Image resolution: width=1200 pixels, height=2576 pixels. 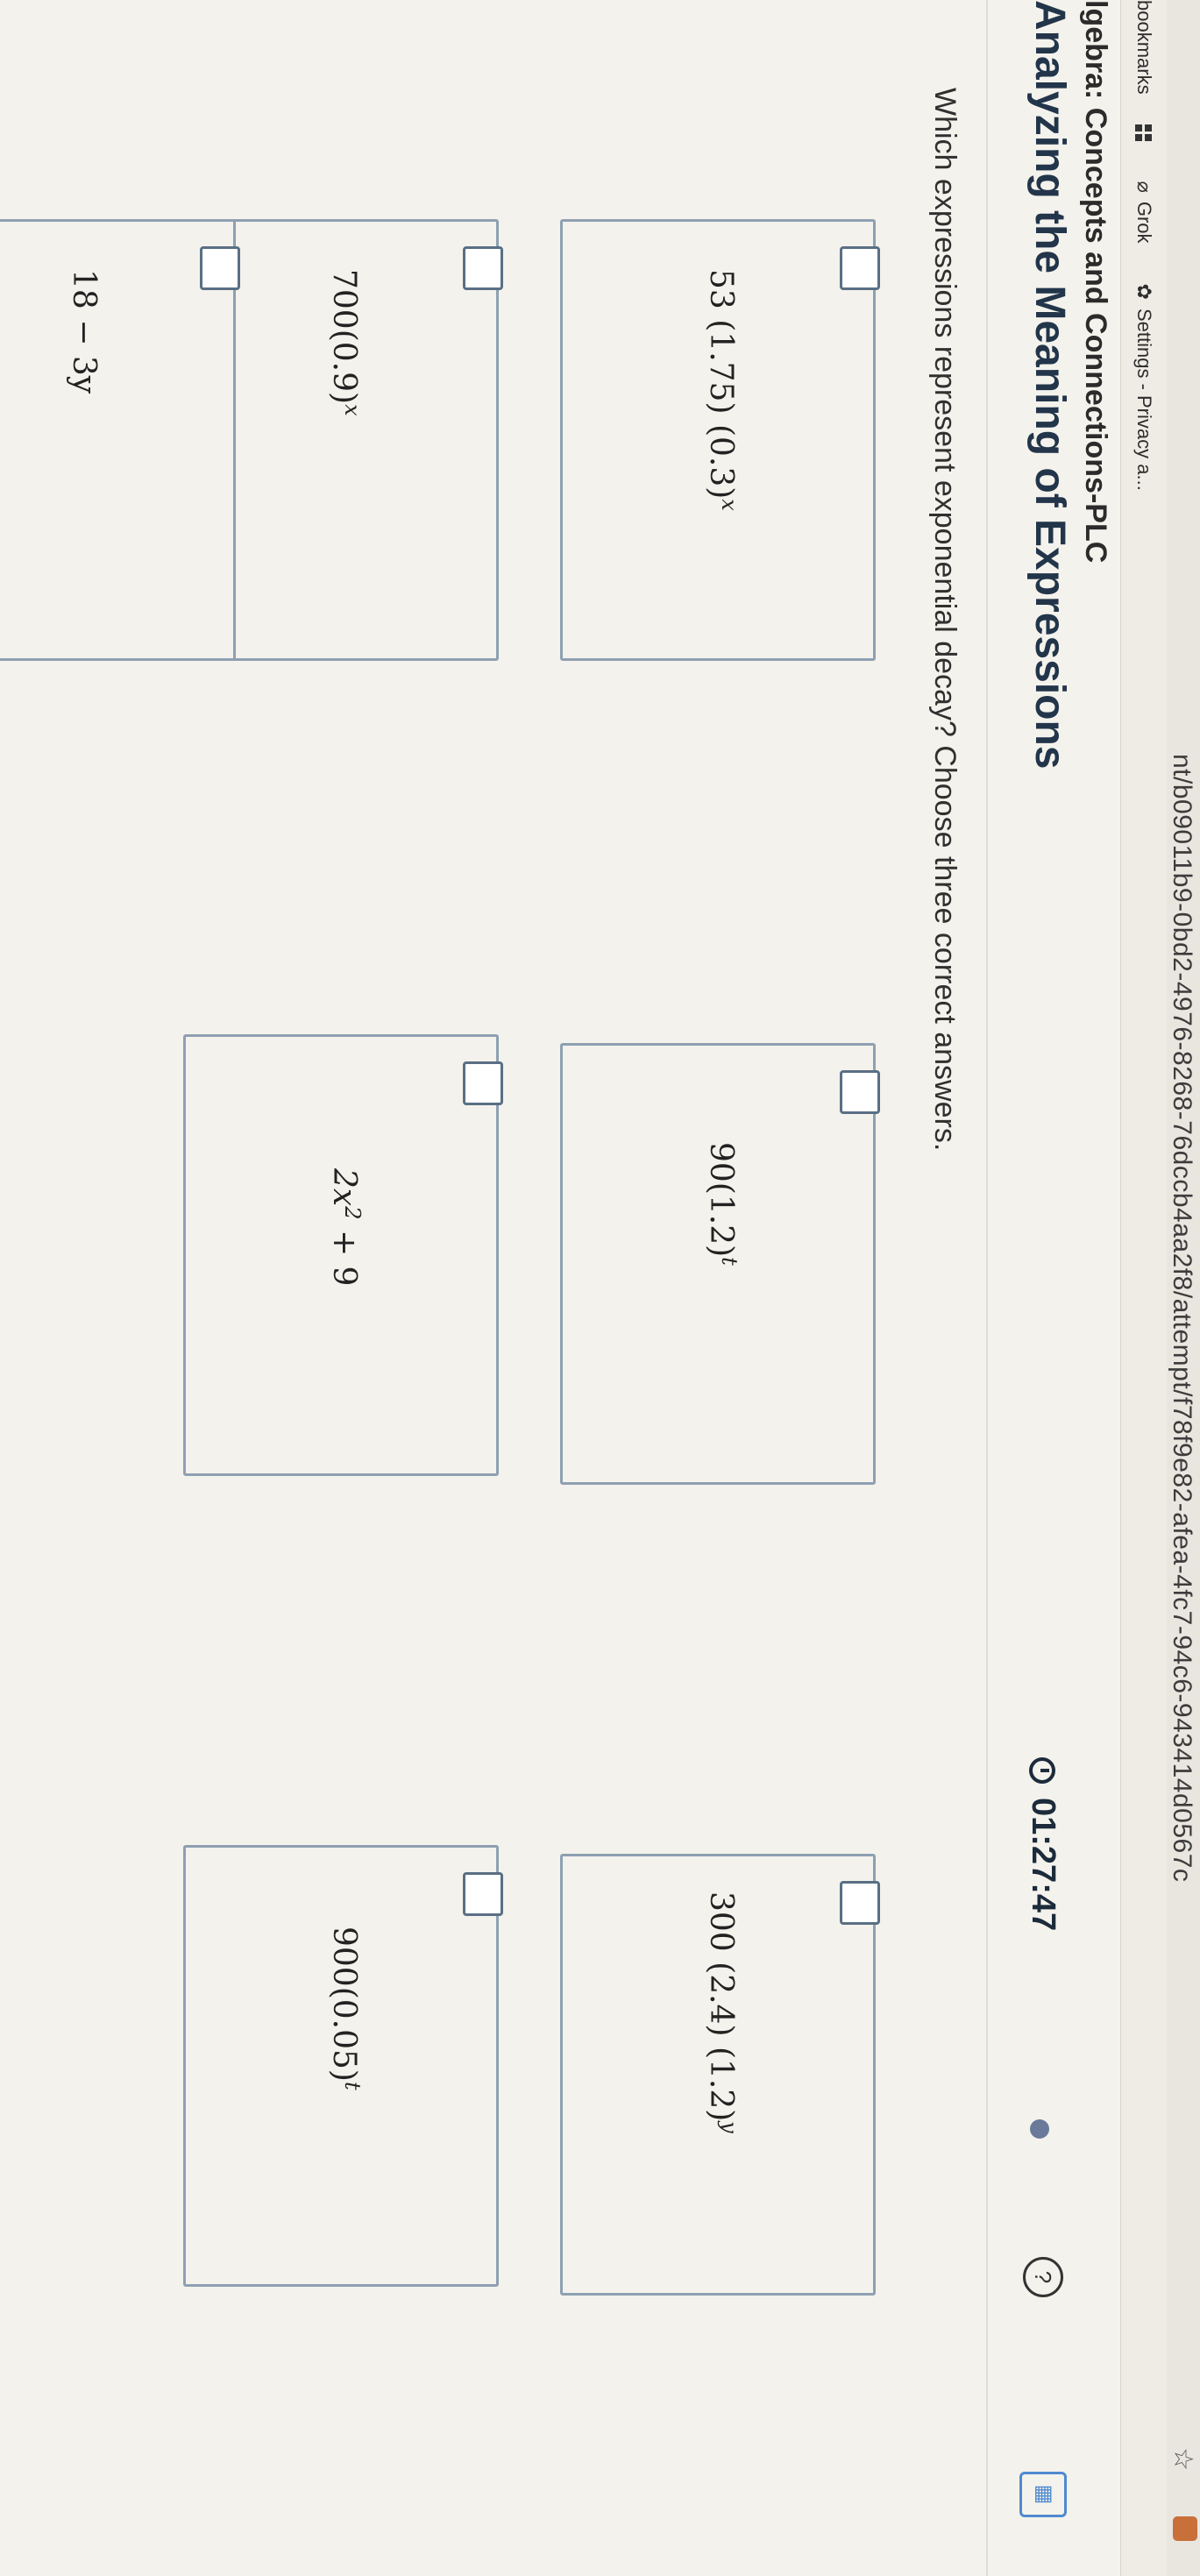 I want to click on status-dot-icon, so click(x=1039, y=2129).